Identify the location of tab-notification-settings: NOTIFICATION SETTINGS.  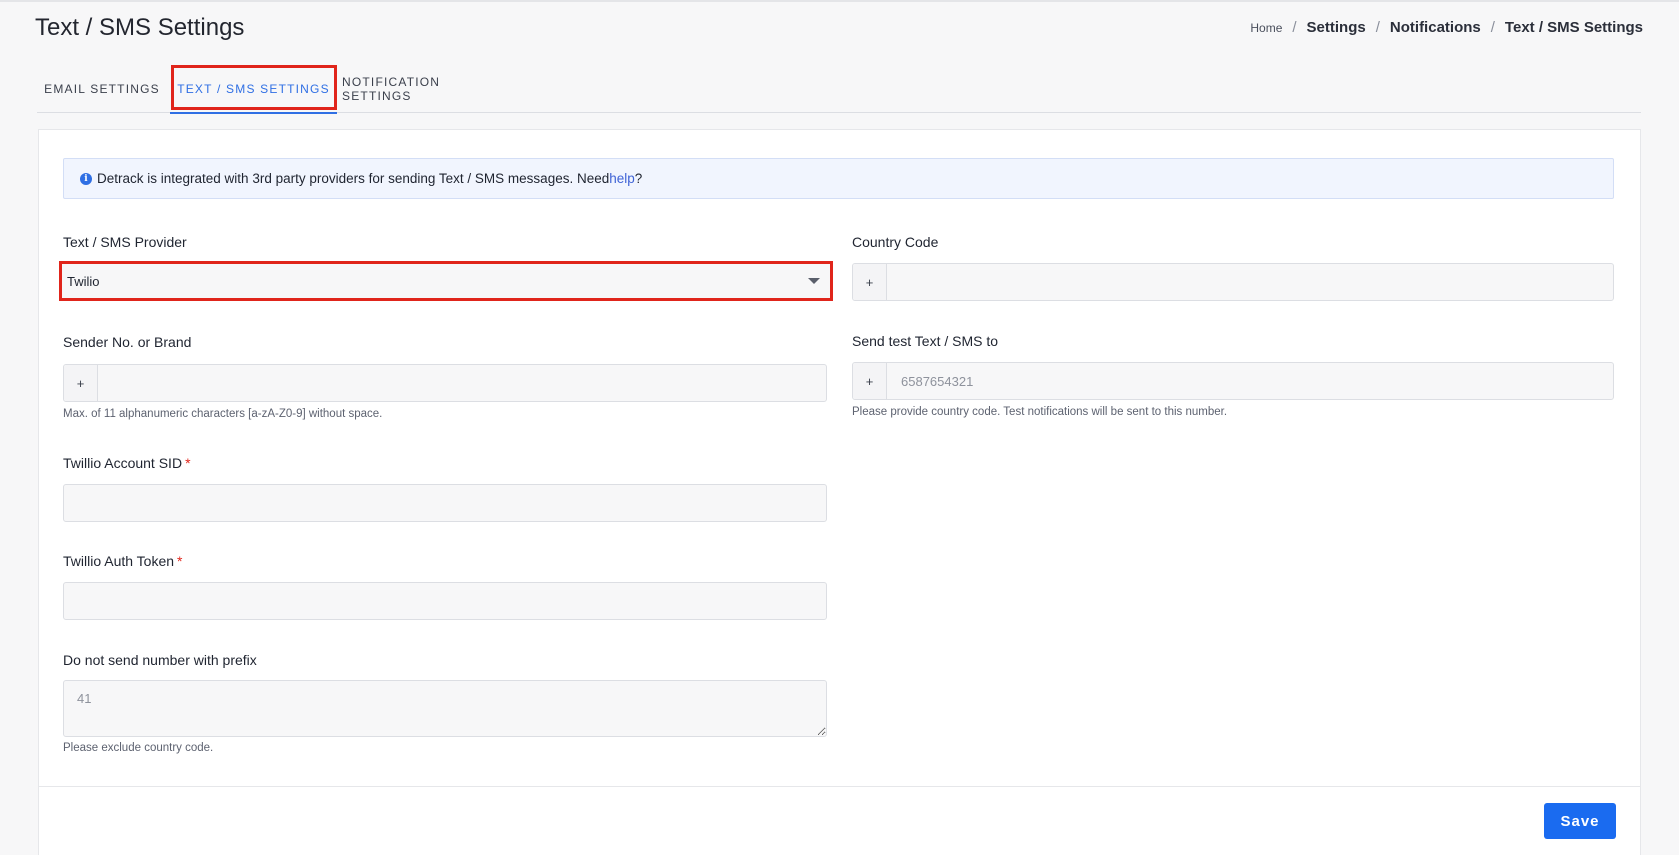
(427, 88).